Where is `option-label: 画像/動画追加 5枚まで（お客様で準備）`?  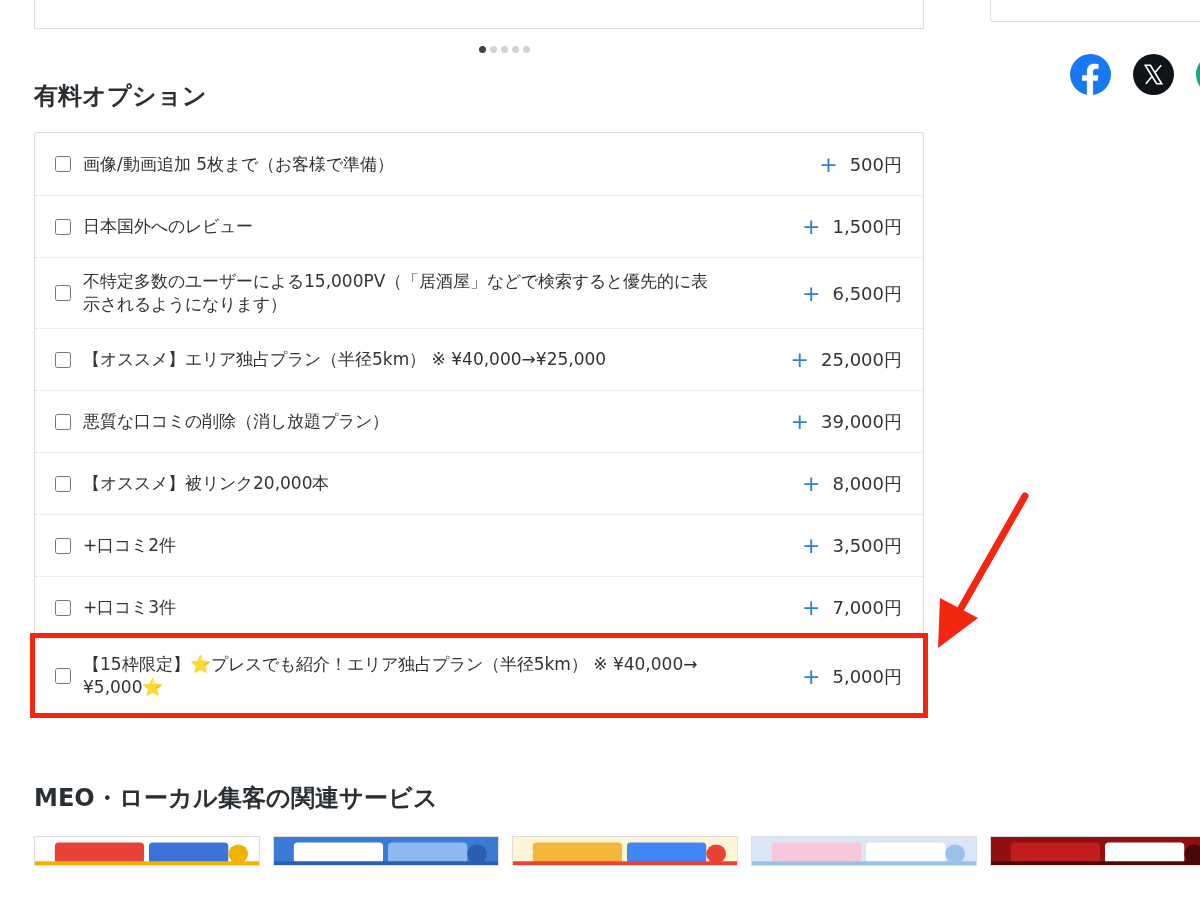 option-label: 画像/動画追加 5枚まで（お客様で準備） is located at coordinates (239, 164).